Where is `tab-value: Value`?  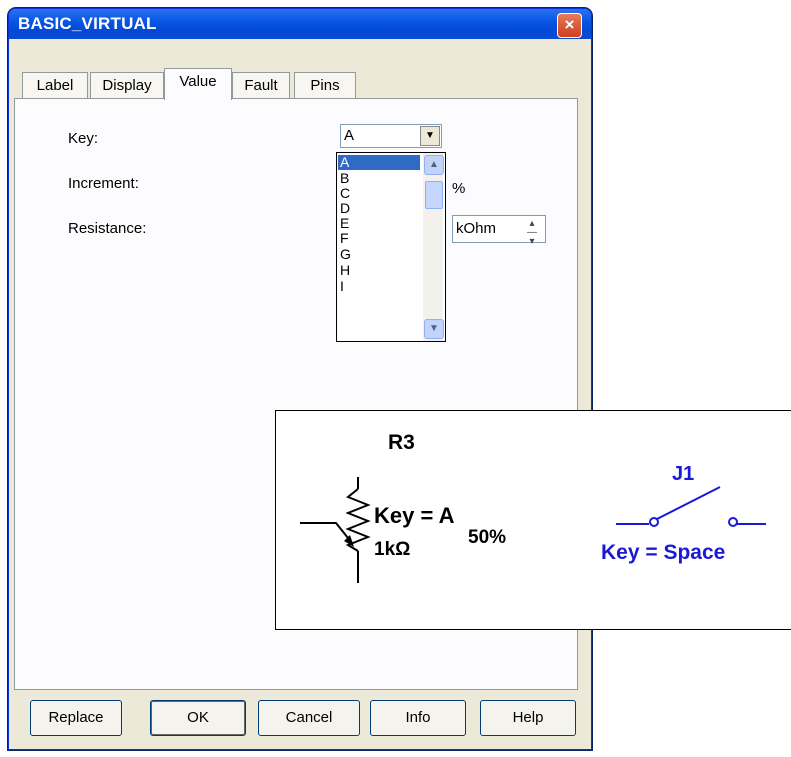 tab-value: Value is located at coordinates (198, 84).